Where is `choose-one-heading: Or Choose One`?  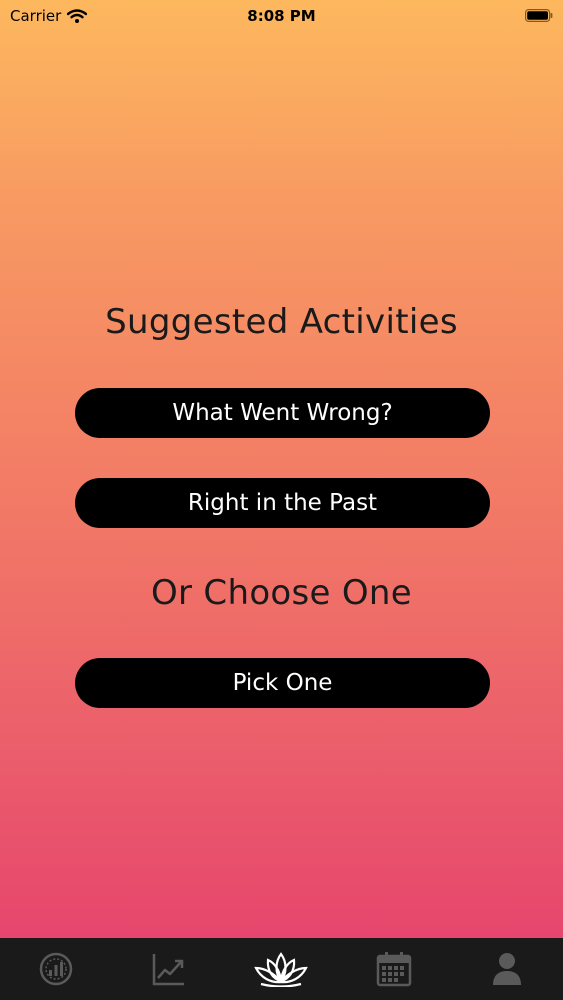 choose-one-heading: Or Choose One is located at coordinates (281, 593).